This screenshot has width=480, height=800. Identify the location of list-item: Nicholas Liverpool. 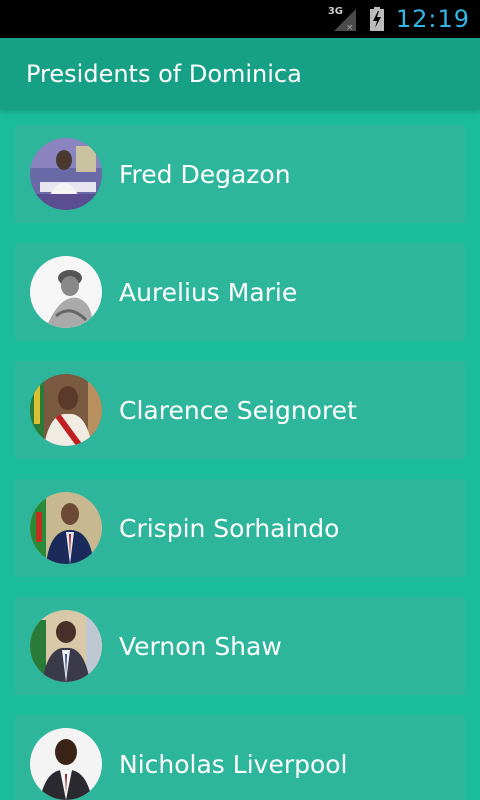
(240, 757).